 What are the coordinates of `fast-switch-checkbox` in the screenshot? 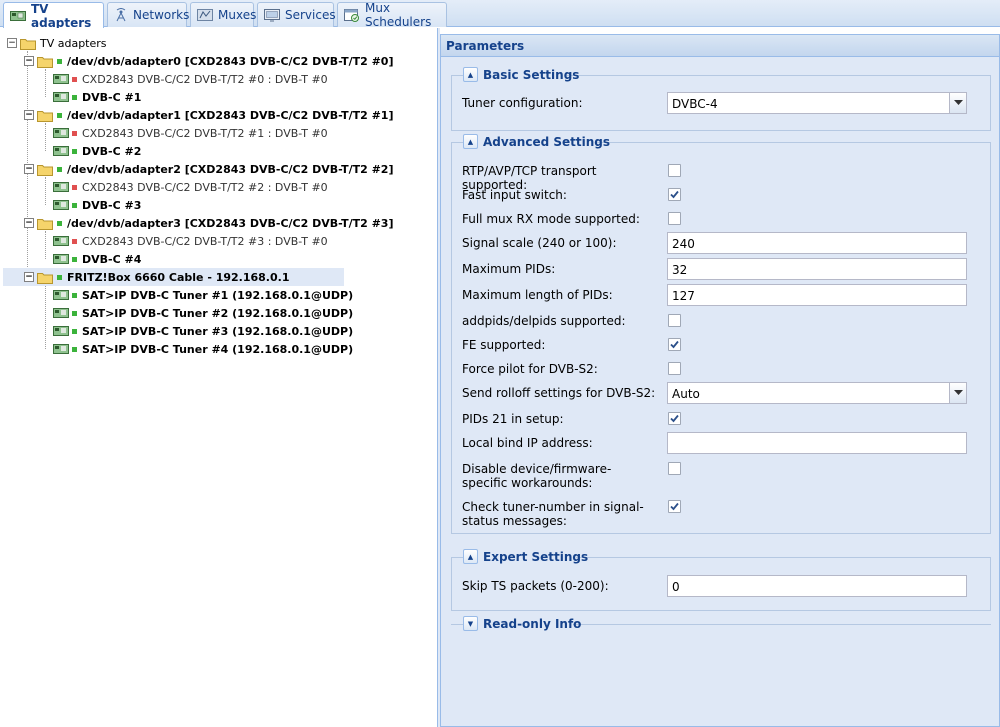 It's located at (674, 194).